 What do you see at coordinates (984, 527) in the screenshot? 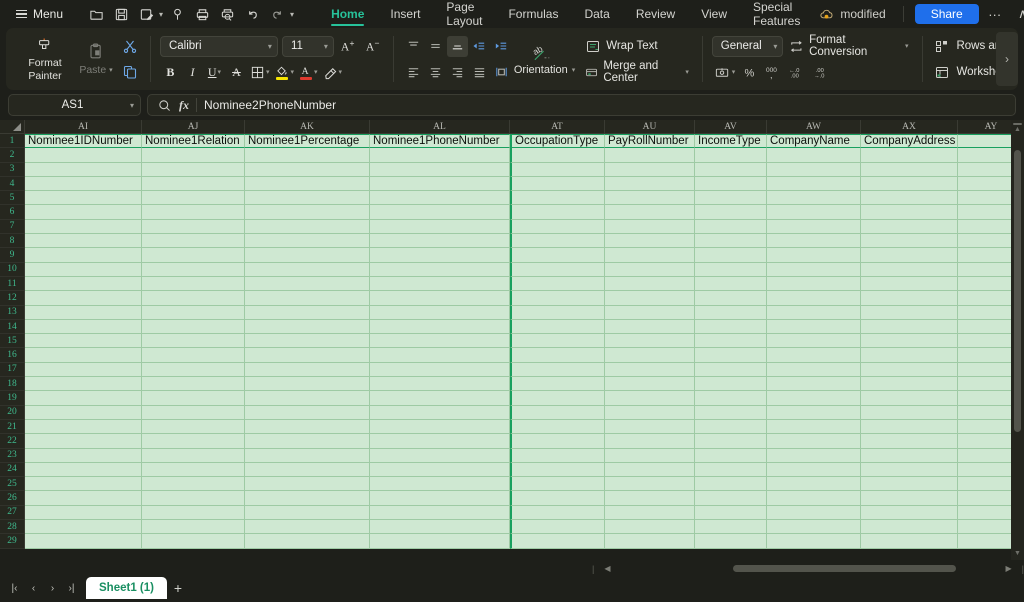
I see `cell-AY28` at bounding box center [984, 527].